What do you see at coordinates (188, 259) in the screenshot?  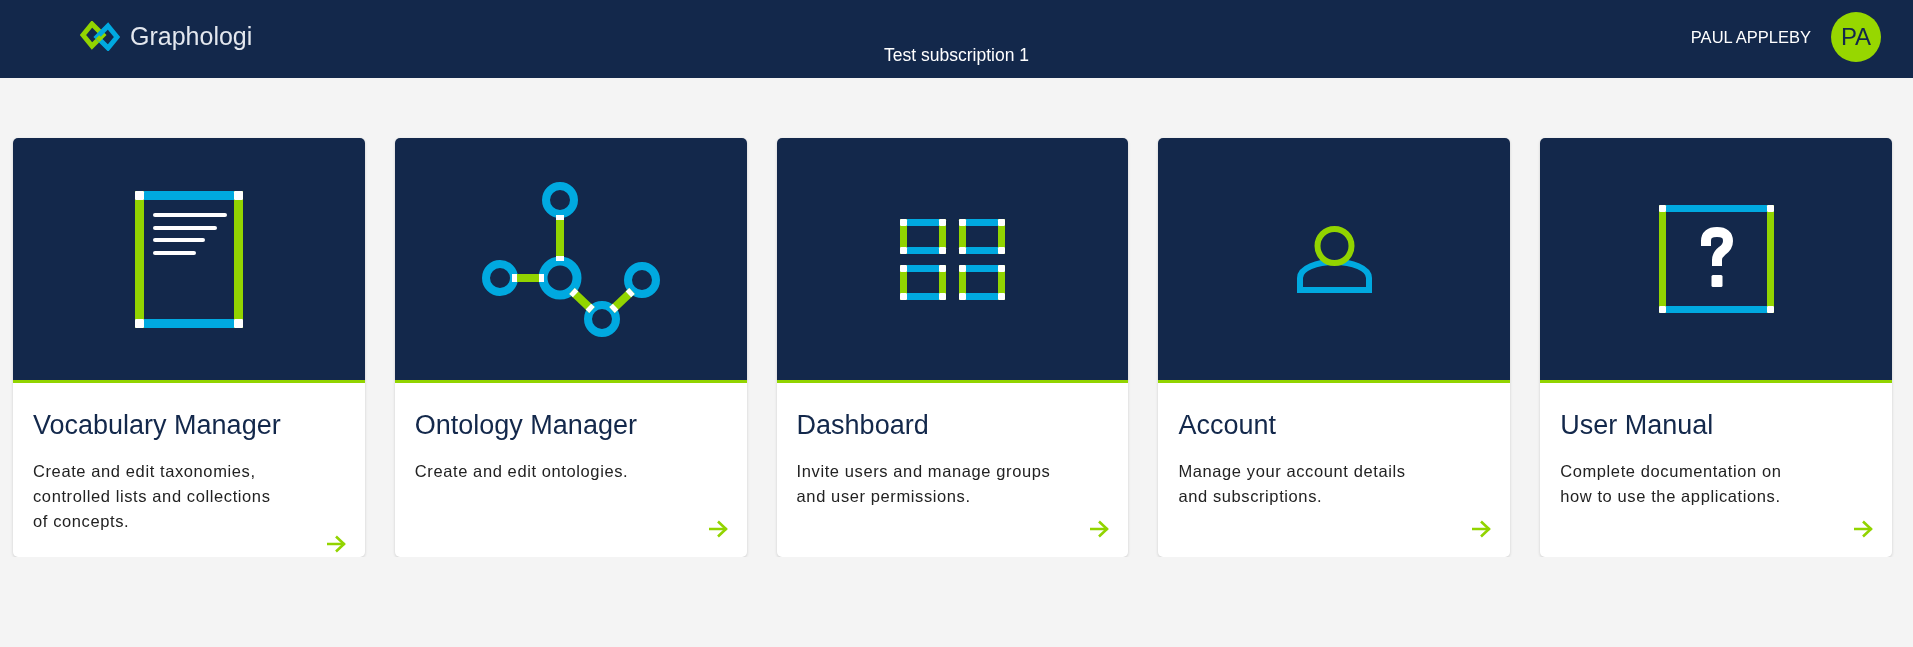 I see `document-icon` at bounding box center [188, 259].